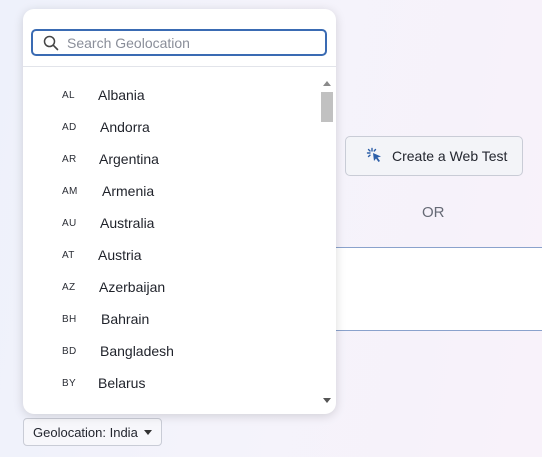  I want to click on content-panel, so click(436, 289).